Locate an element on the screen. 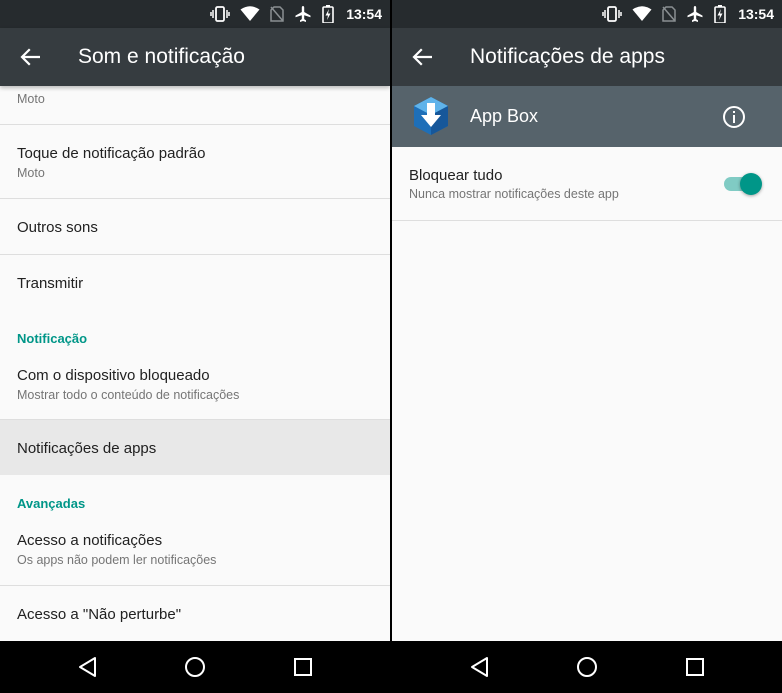 Image resolution: width=782 pixels, height=693 pixels. list-item-default-notification-sound: Toque de notificação padrão Moto is located at coordinates (195, 162).